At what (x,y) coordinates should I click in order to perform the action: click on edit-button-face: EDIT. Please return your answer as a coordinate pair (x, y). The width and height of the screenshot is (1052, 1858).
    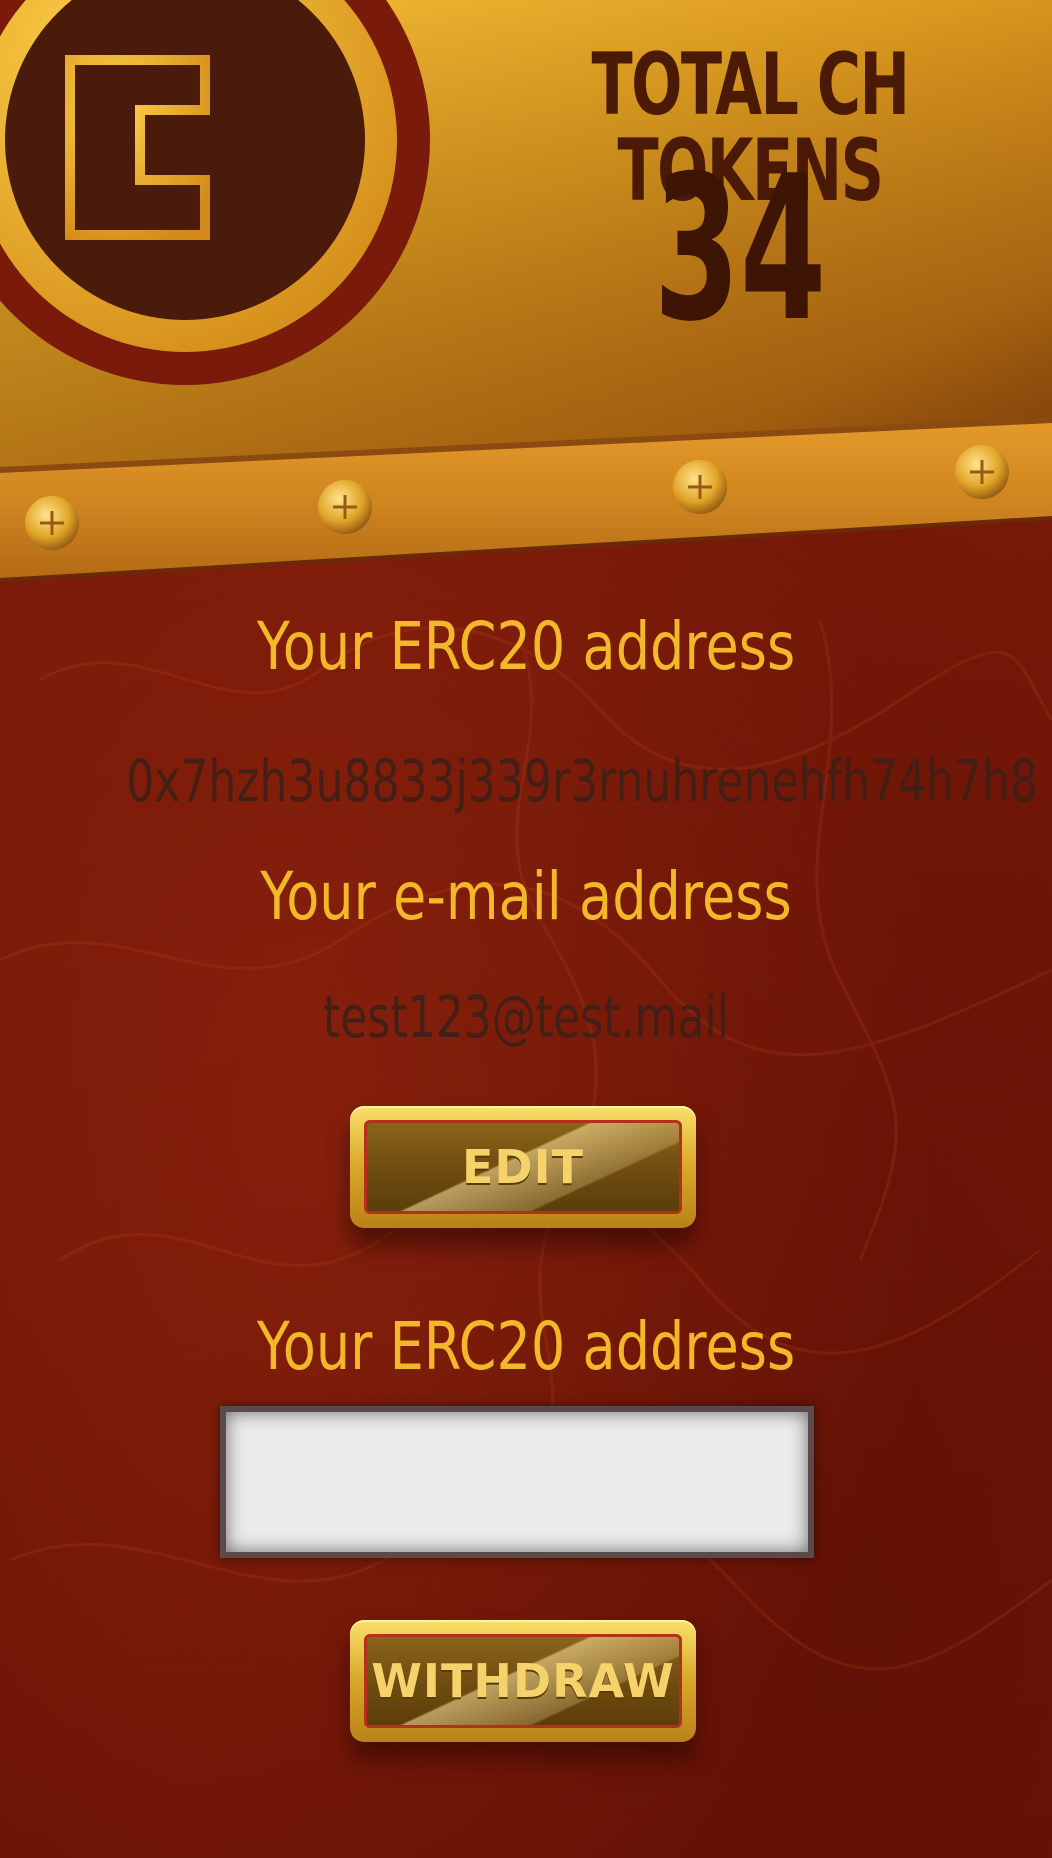
    Looking at the image, I should click on (523, 1167).